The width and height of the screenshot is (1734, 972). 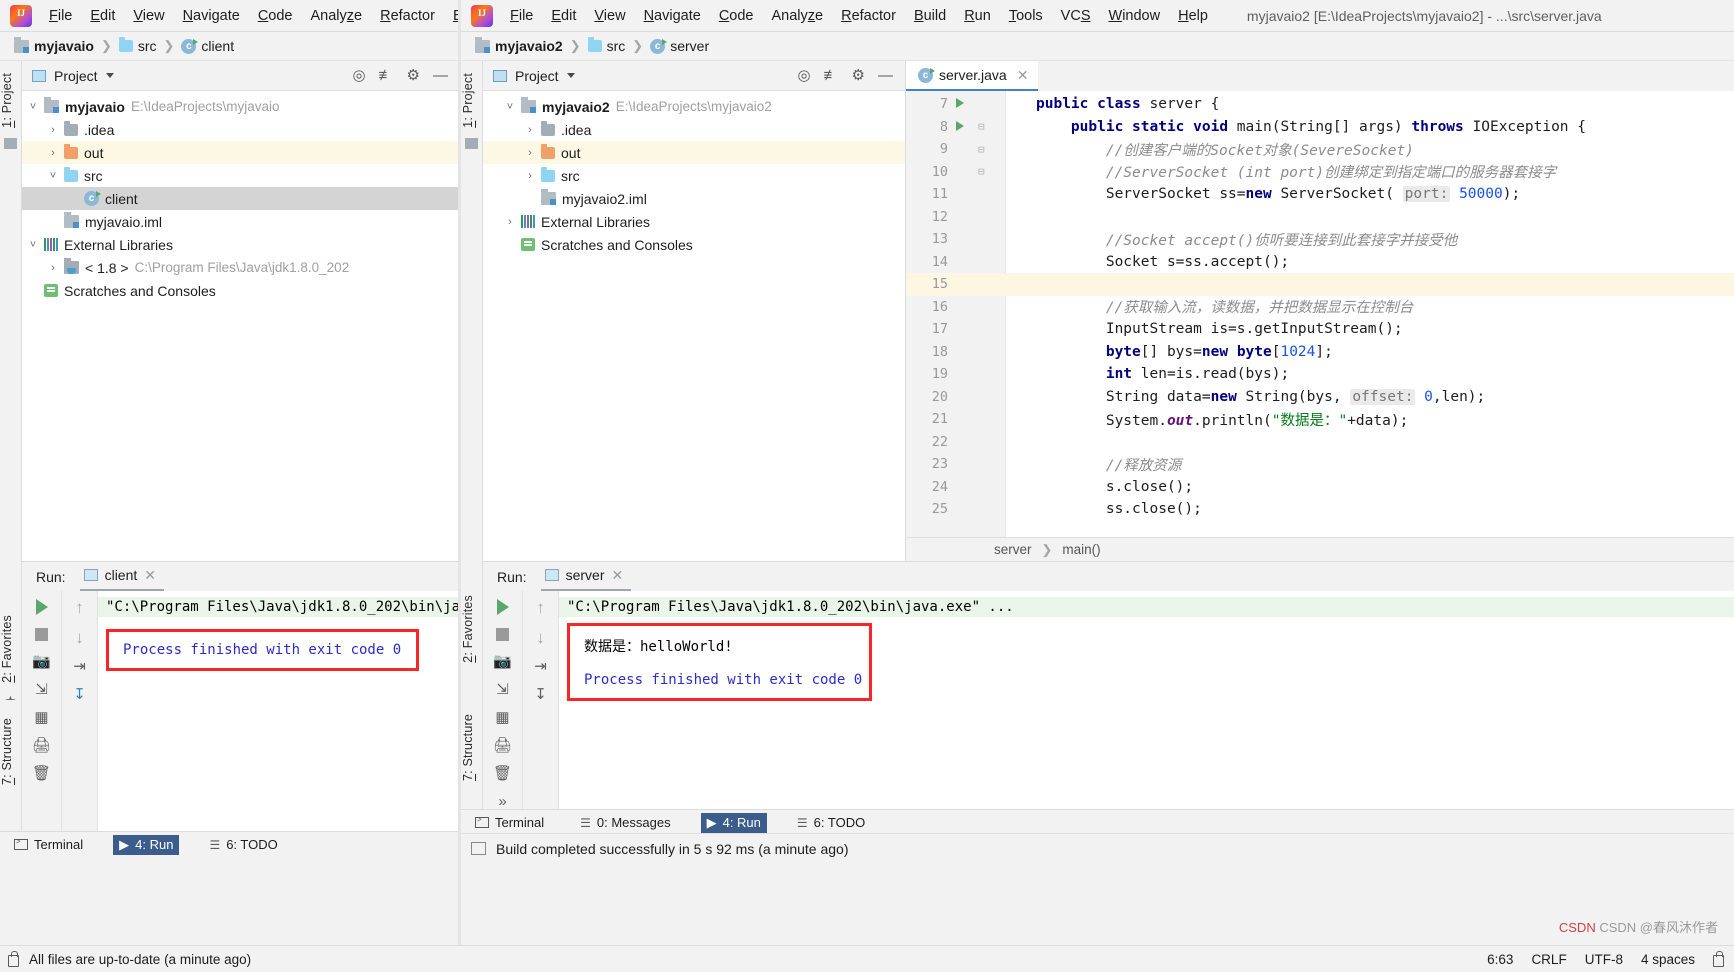 What do you see at coordinates (1320, 419) in the screenshot?
I see `code-line: 21 System.out.println("数据是："+data);` at bounding box center [1320, 419].